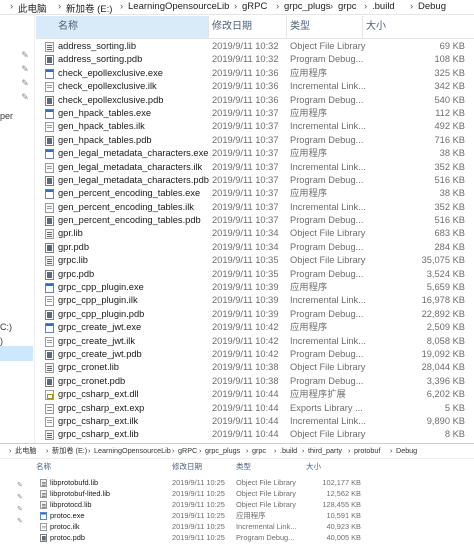 This screenshot has width=474, height=547. What do you see at coordinates (16, 353) in the screenshot?
I see `nav-selected-item` at bounding box center [16, 353].